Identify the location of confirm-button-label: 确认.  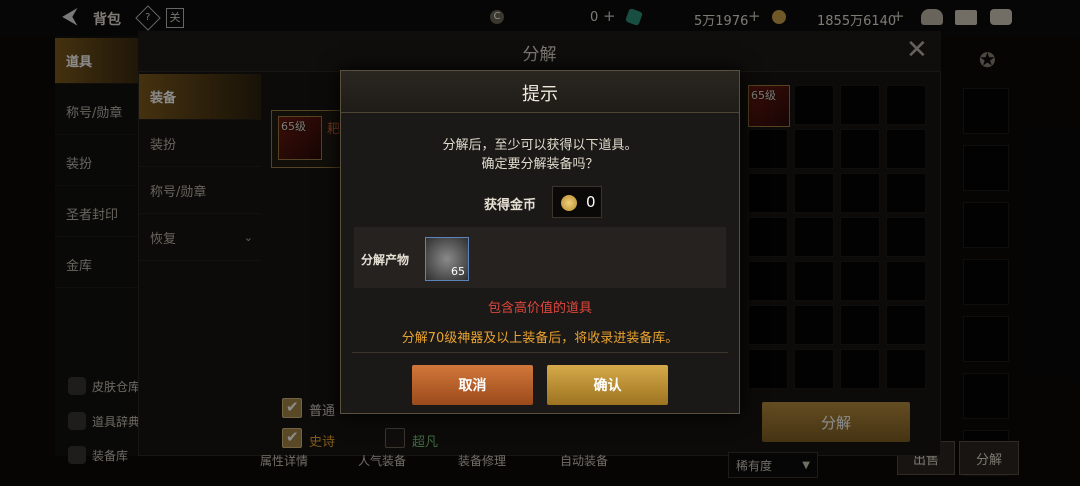
(607, 386).